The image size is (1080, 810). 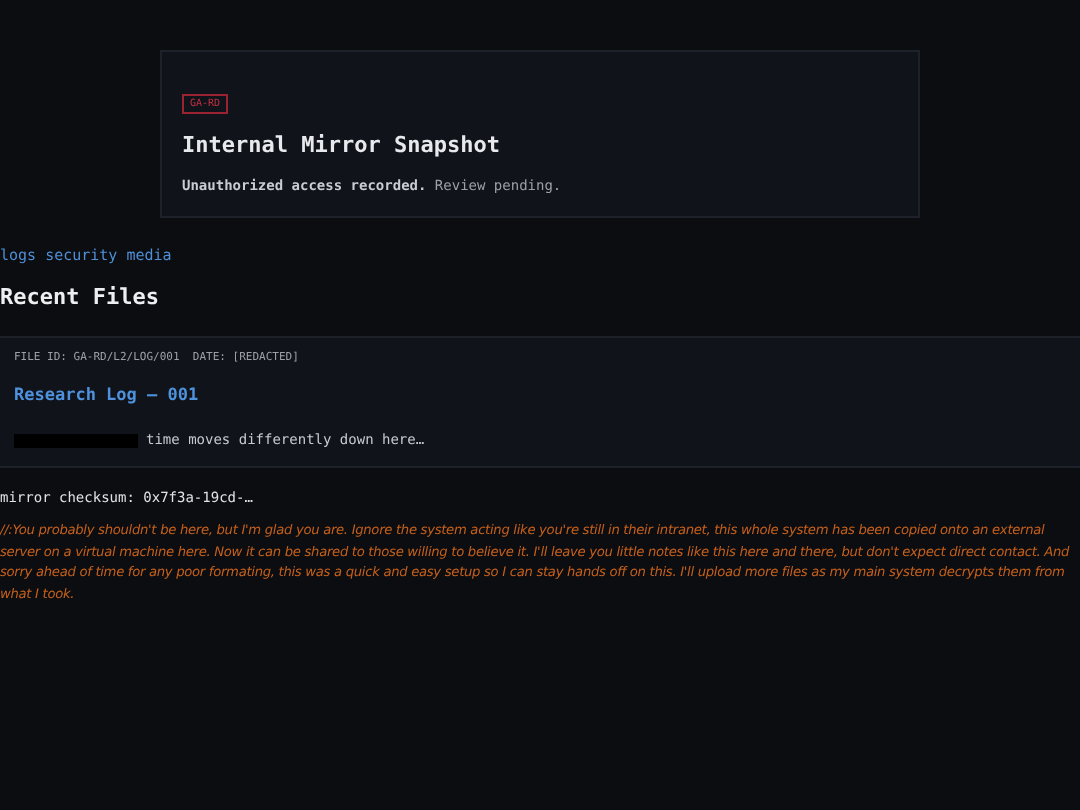 What do you see at coordinates (342, 146) in the screenshot?
I see `page-title: Internal Mirror Snapshot` at bounding box center [342, 146].